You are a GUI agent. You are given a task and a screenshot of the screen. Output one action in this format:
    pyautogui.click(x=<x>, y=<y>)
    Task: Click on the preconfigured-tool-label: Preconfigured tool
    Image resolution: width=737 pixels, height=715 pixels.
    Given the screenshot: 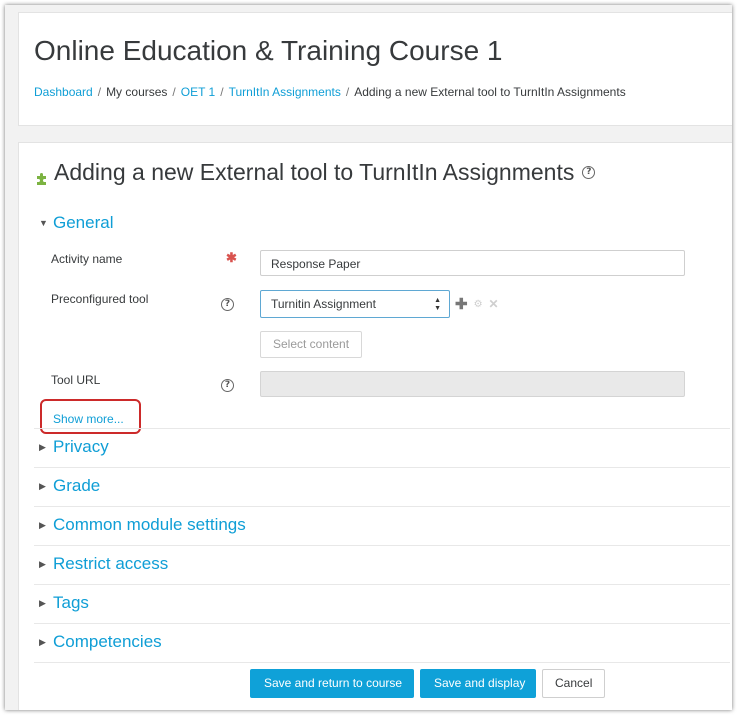 What is the action you would take?
    pyautogui.click(x=100, y=299)
    